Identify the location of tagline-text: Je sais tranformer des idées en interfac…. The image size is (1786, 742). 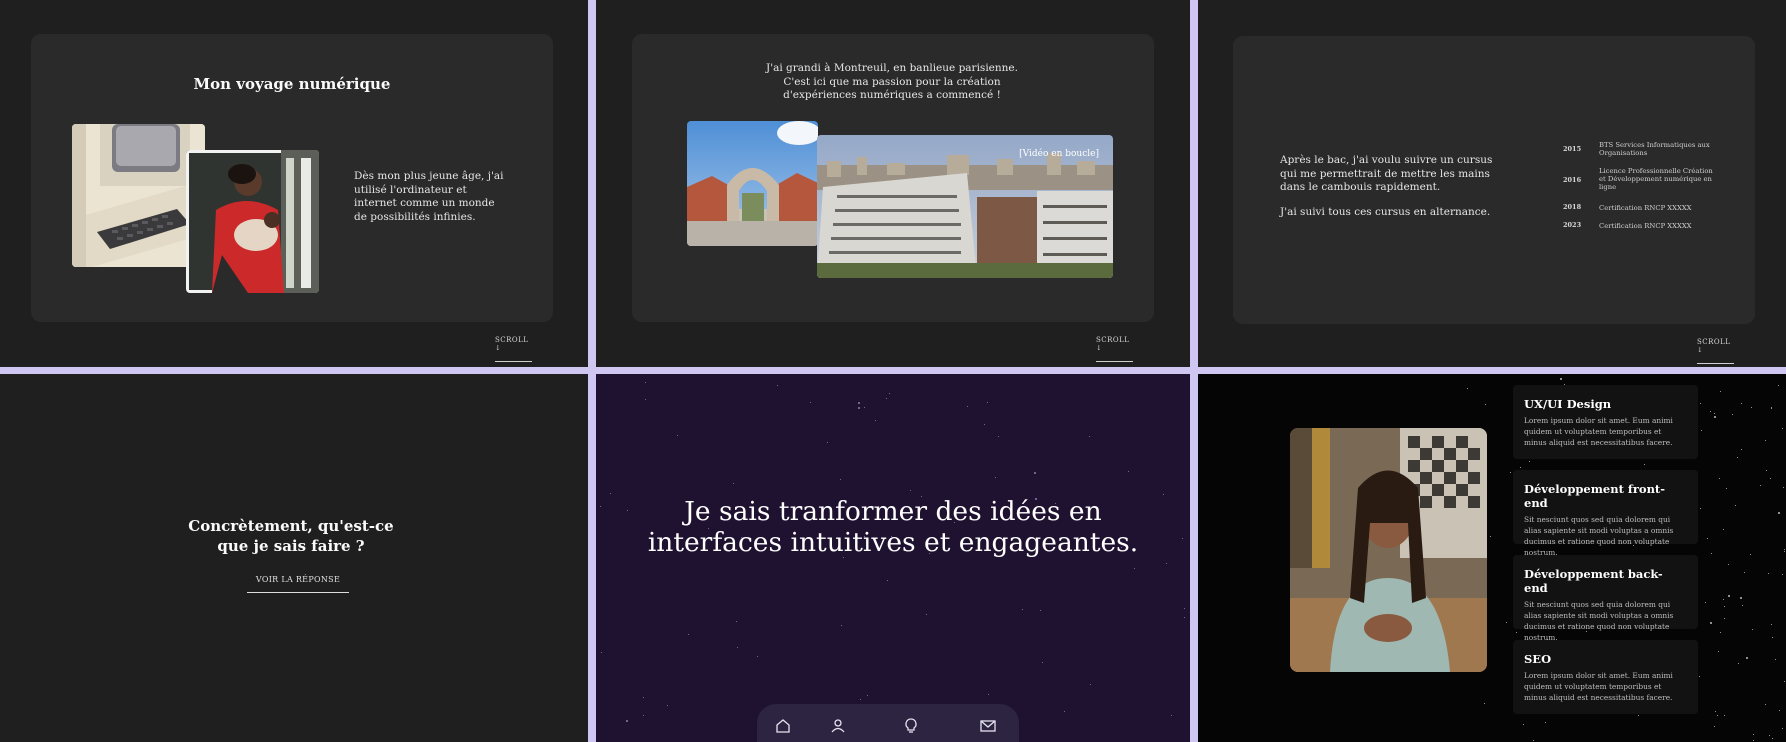
(893, 527).